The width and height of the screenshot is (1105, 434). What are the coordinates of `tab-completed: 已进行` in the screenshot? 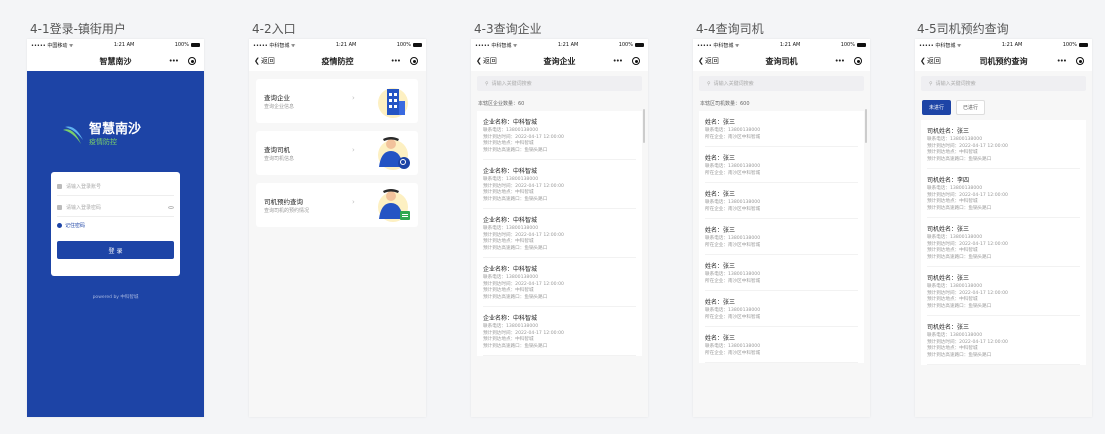 It's located at (971, 107).